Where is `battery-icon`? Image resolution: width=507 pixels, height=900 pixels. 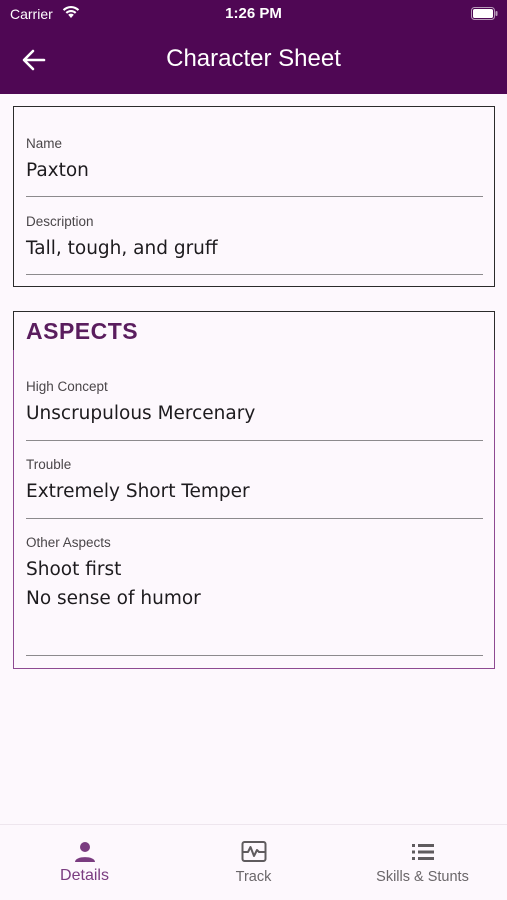 battery-icon is located at coordinates (484, 16).